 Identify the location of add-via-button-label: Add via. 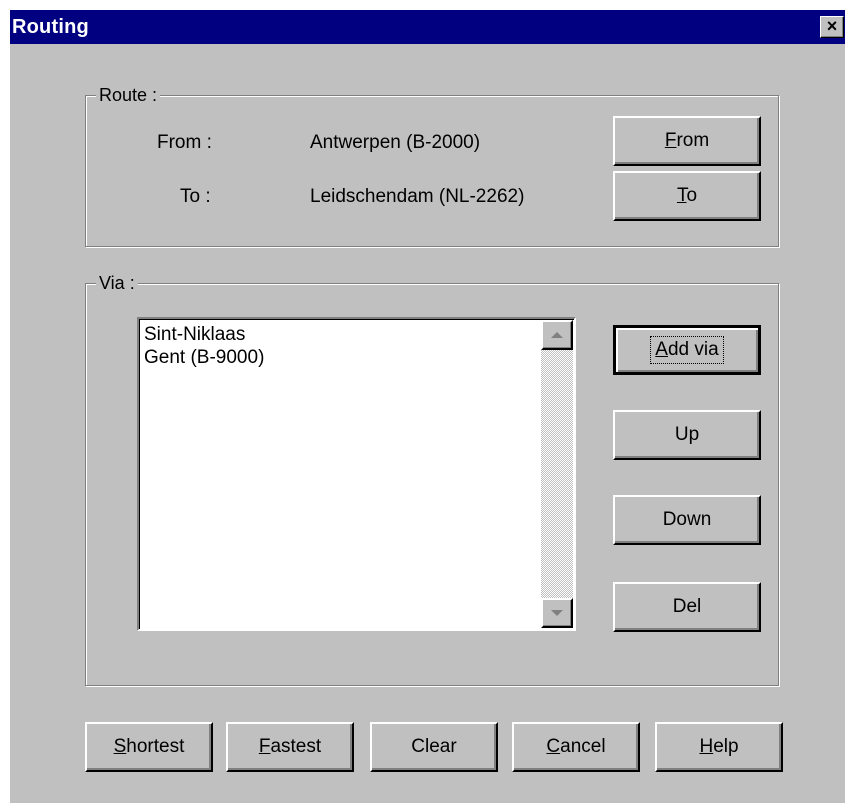
(687, 350).